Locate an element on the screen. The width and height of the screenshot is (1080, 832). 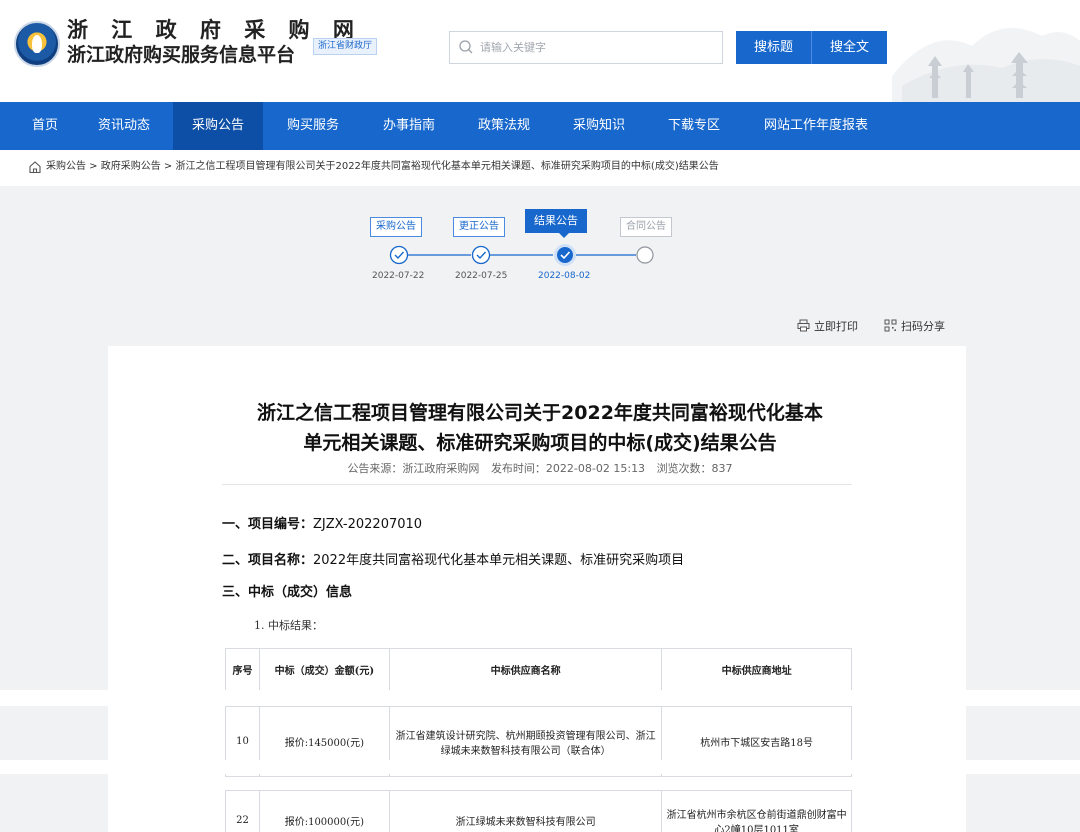
qr-share-button: 扫码分享 is located at coordinates (914, 326).